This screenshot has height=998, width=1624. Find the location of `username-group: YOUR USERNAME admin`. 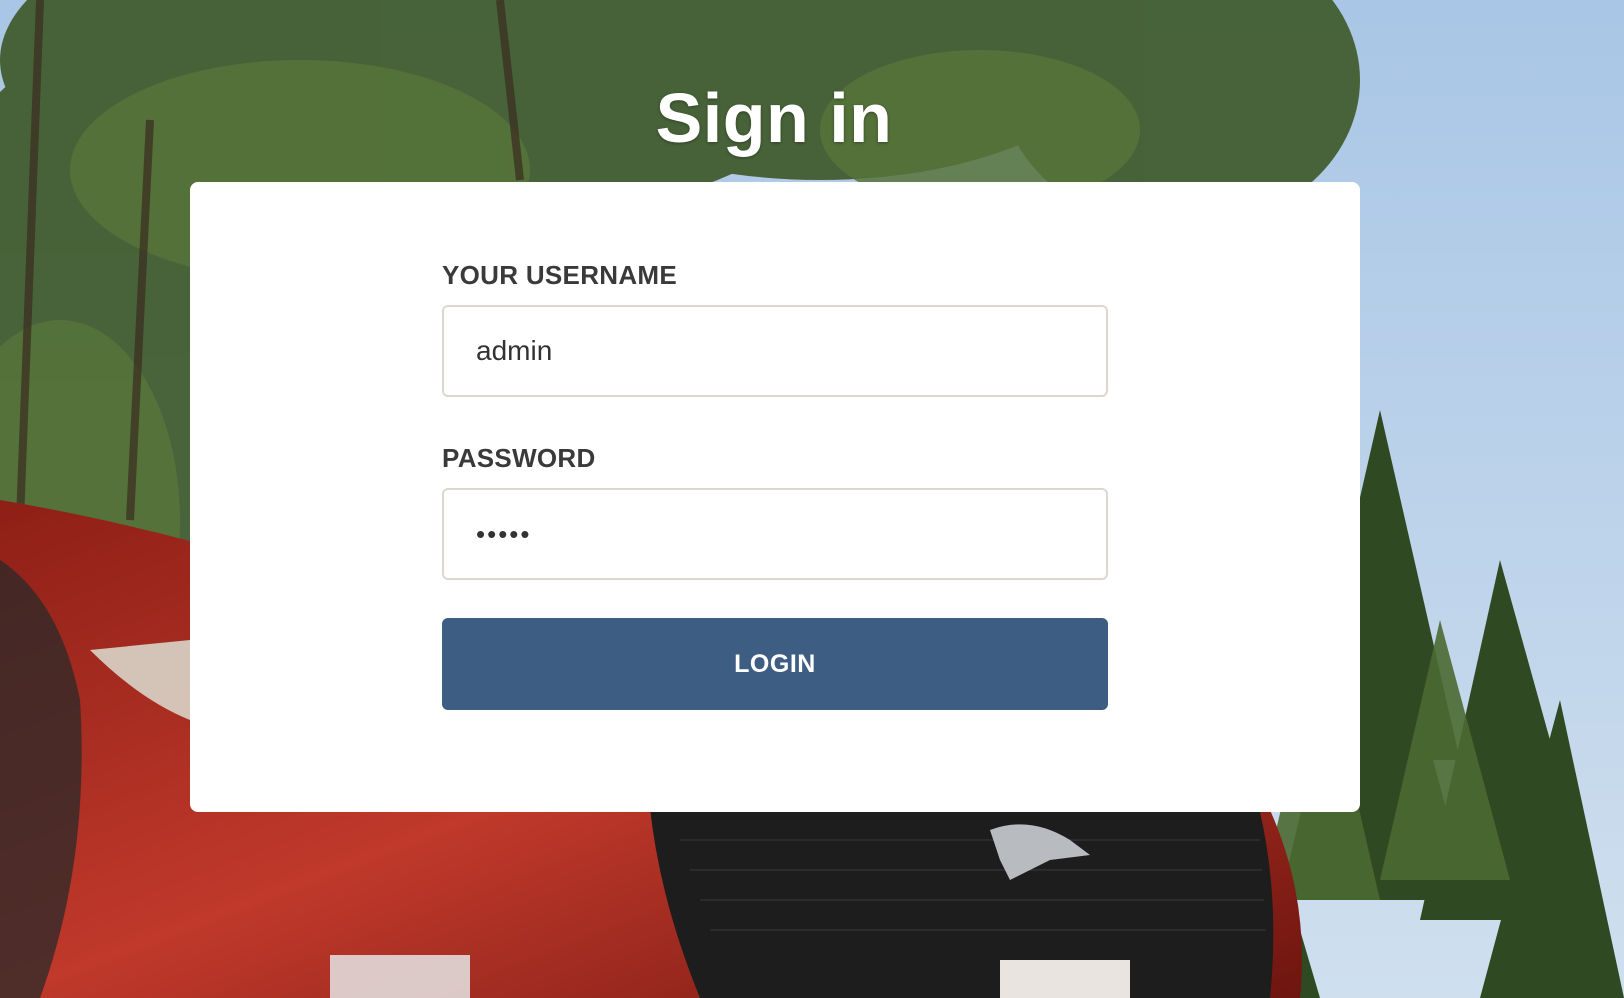

username-group: YOUR USERNAME admin is located at coordinates (775, 328).